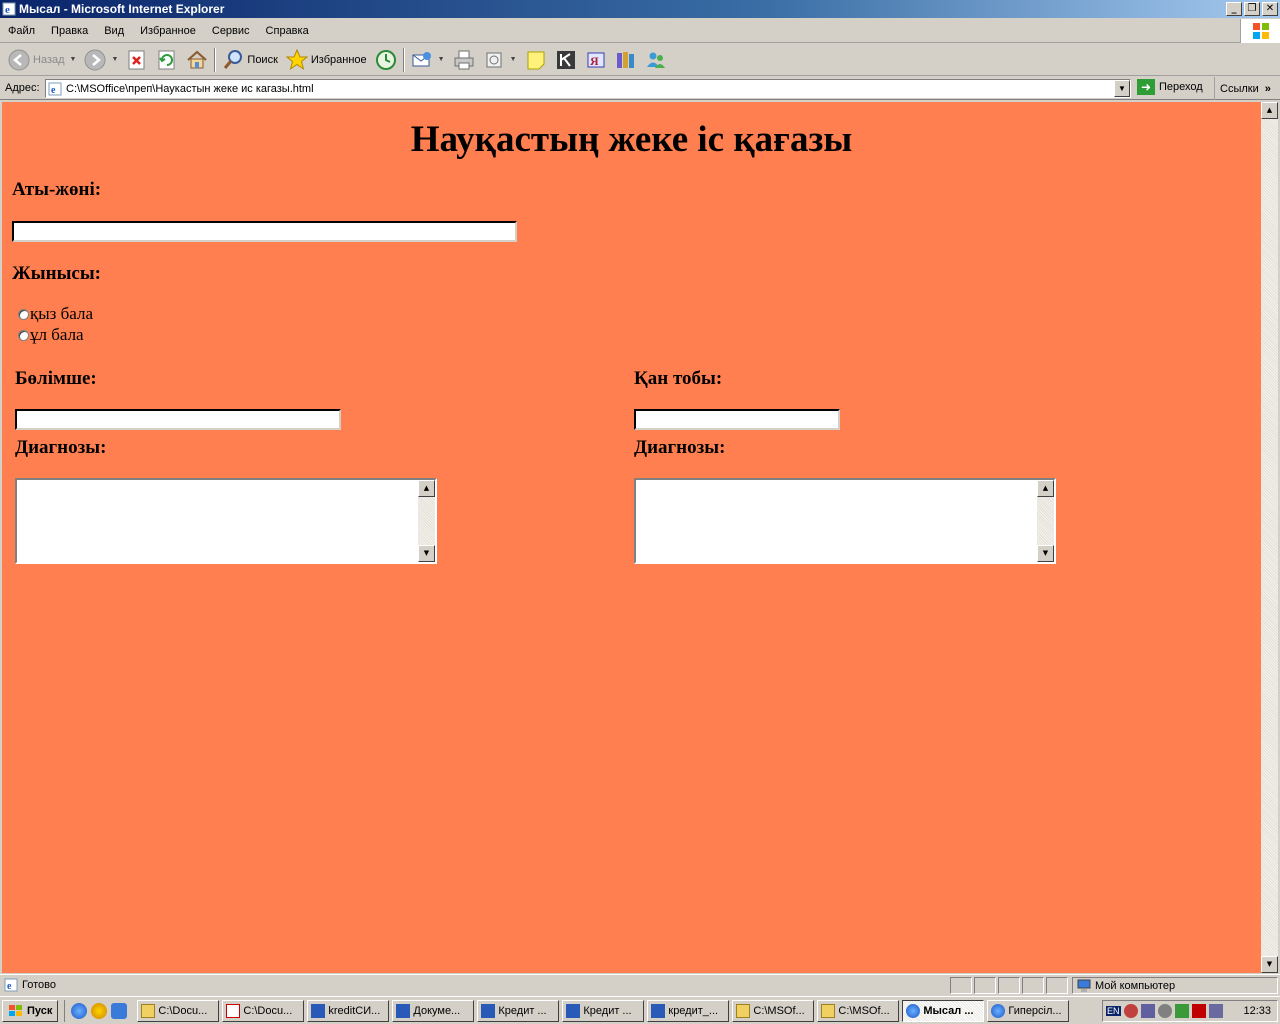  What do you see at coordinates (233, 59) in the screenshot?
I see `search-icon` at bounding box center [233, 59].